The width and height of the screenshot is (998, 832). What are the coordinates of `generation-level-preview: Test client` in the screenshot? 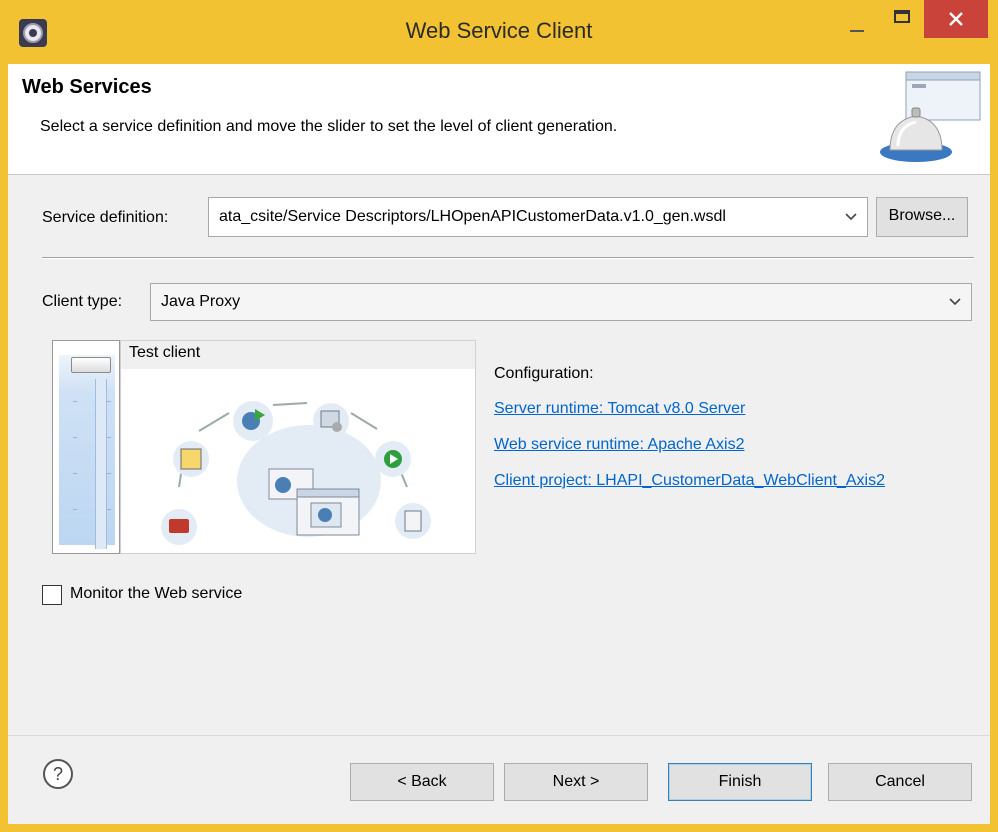 It's located at (298, 447).